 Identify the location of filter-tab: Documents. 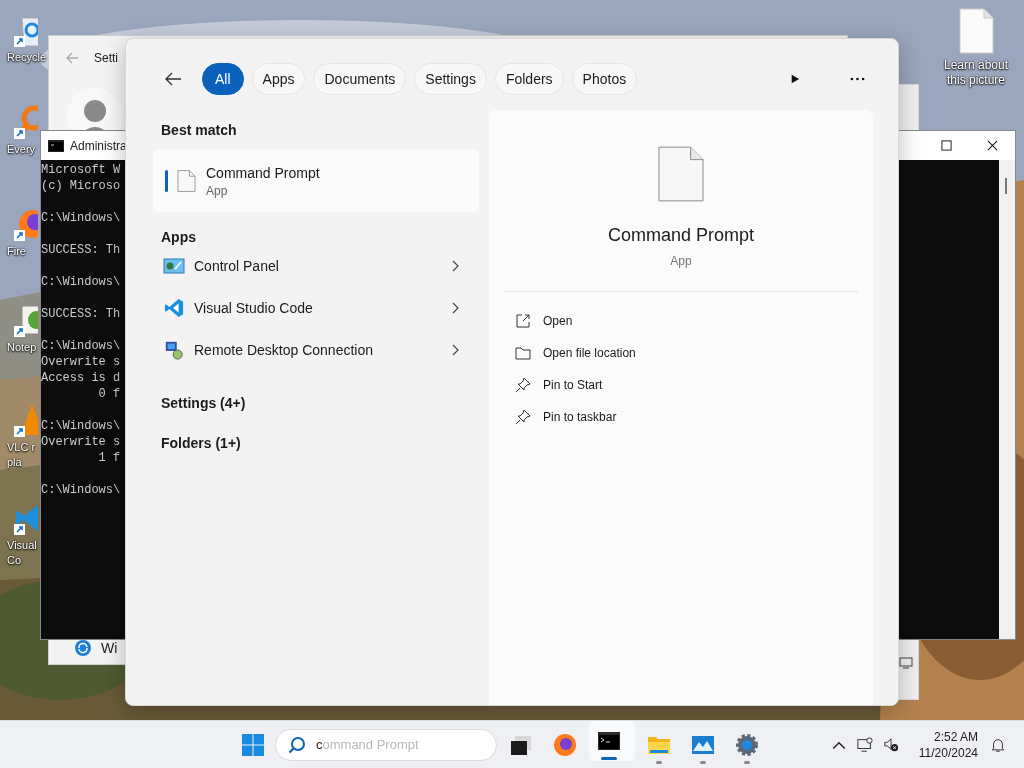
(360, 79).